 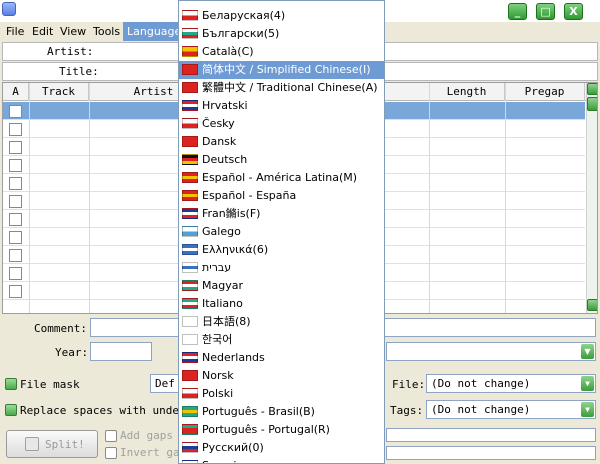 I want to click on language-menu-item: עברית, so click(x=281, y=268).